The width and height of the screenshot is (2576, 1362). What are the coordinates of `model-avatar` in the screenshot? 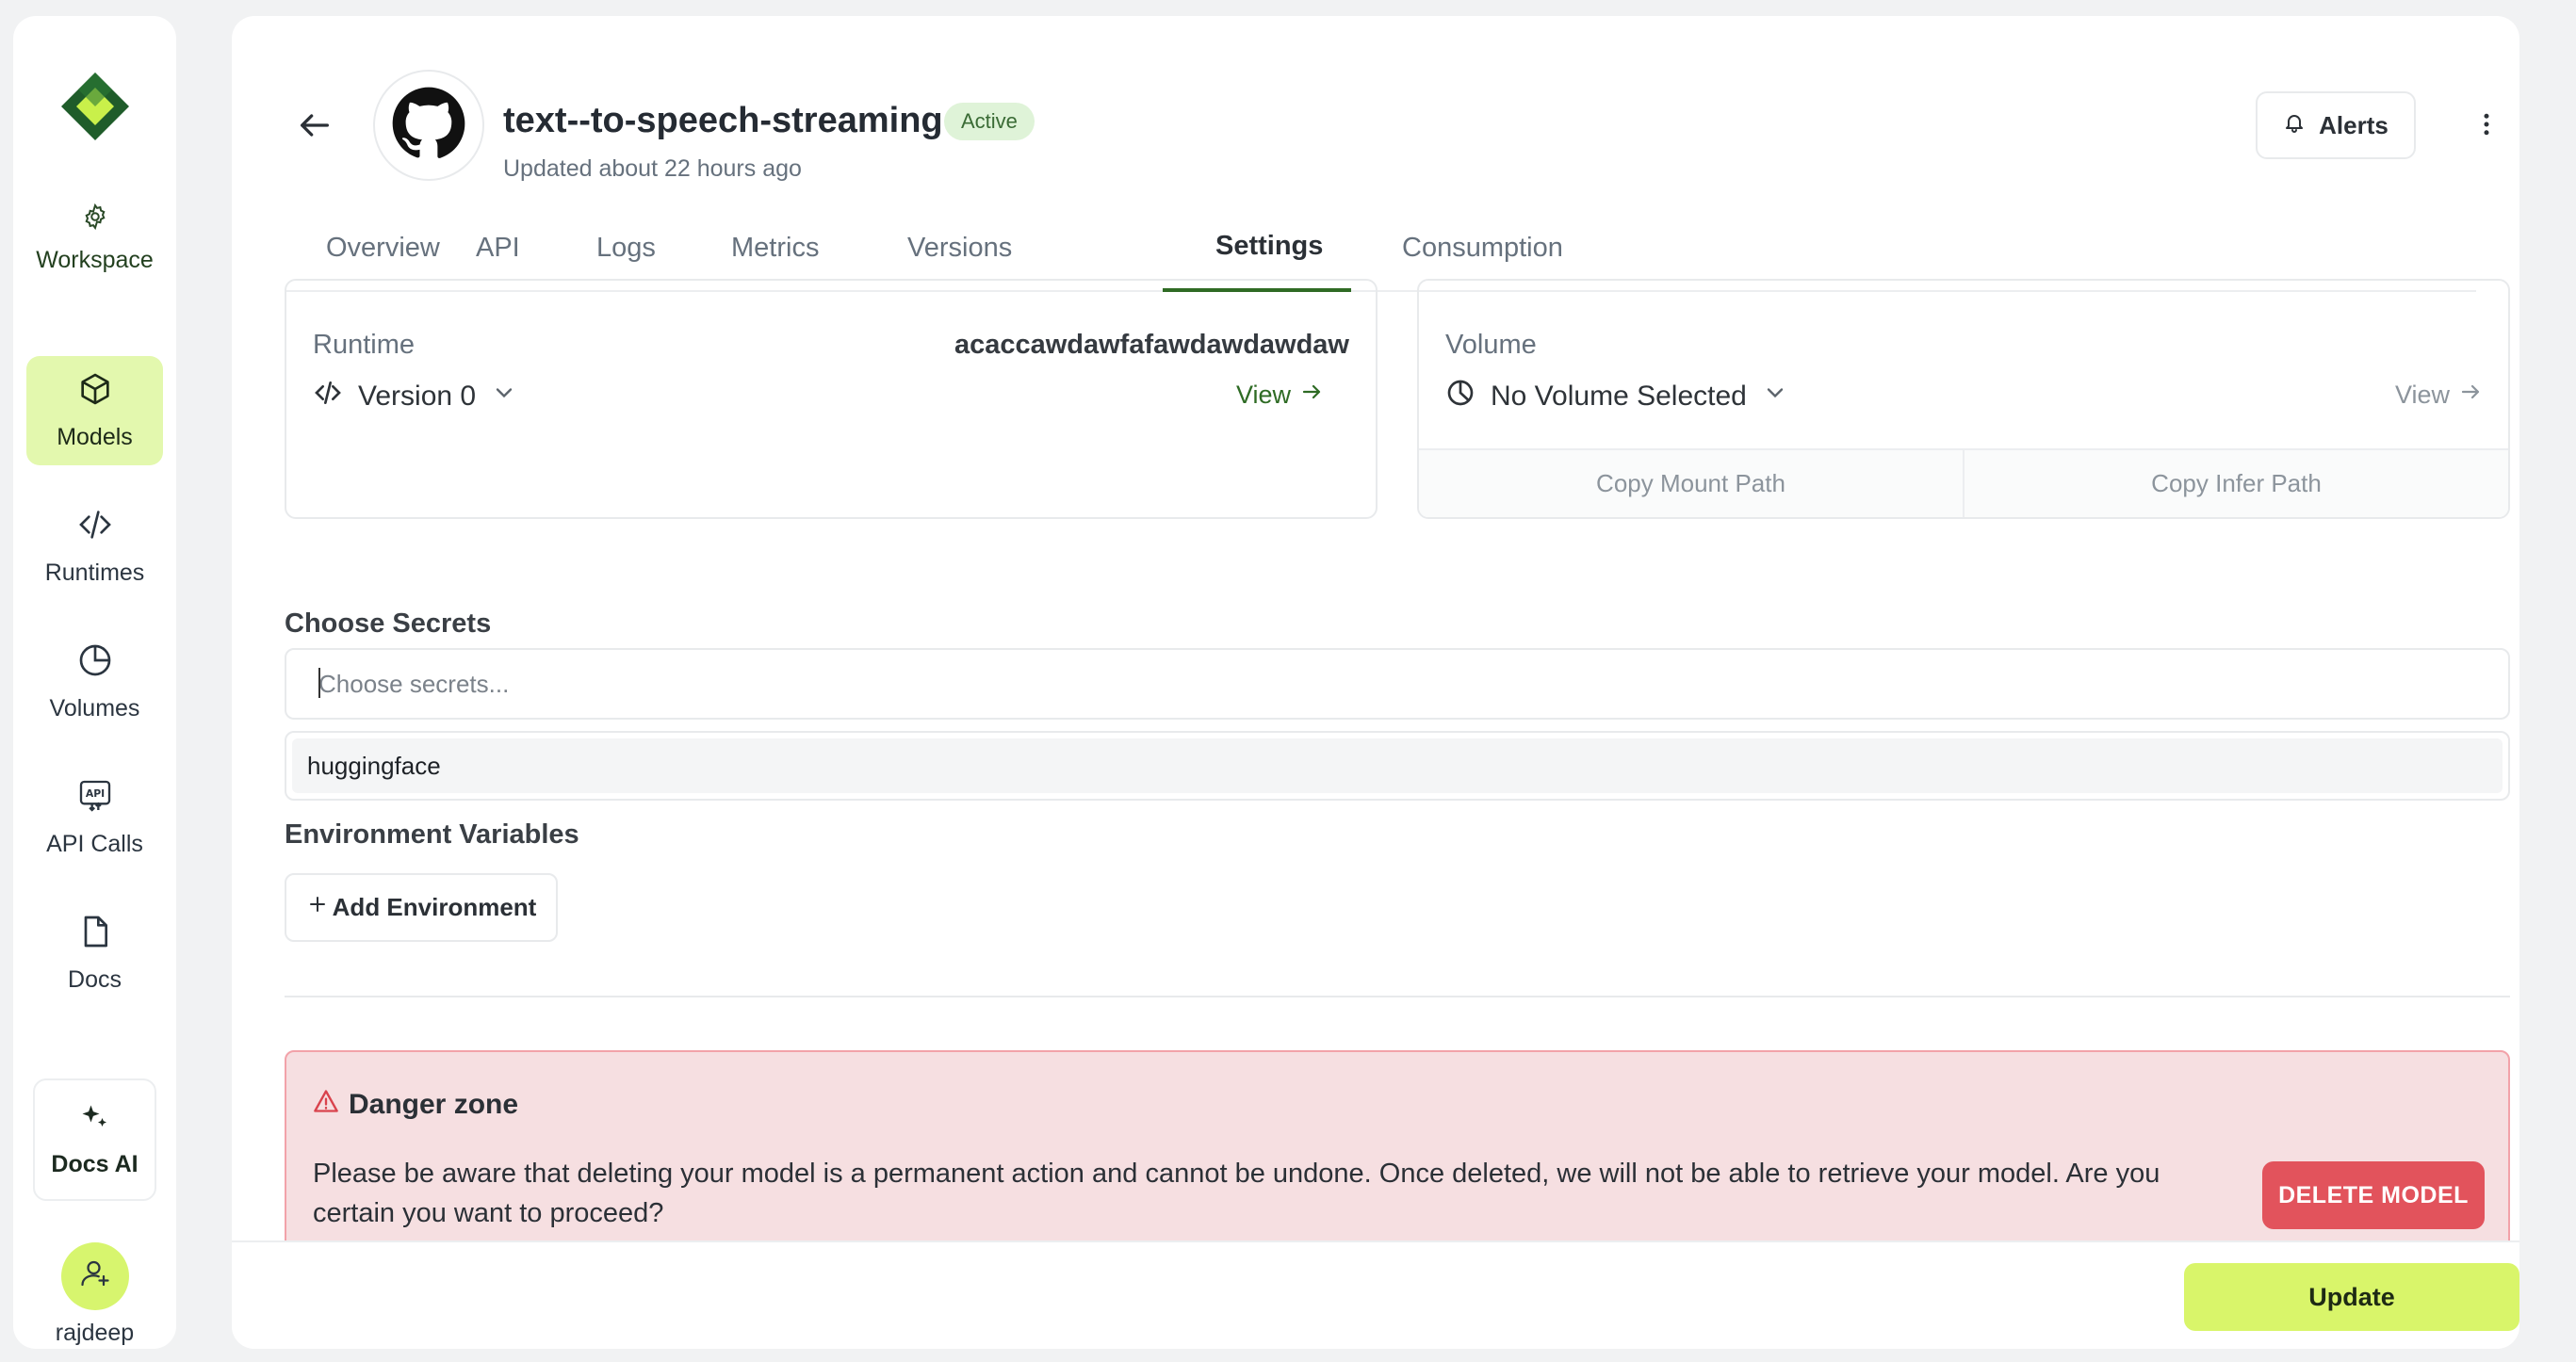 It's located at (428, 125).